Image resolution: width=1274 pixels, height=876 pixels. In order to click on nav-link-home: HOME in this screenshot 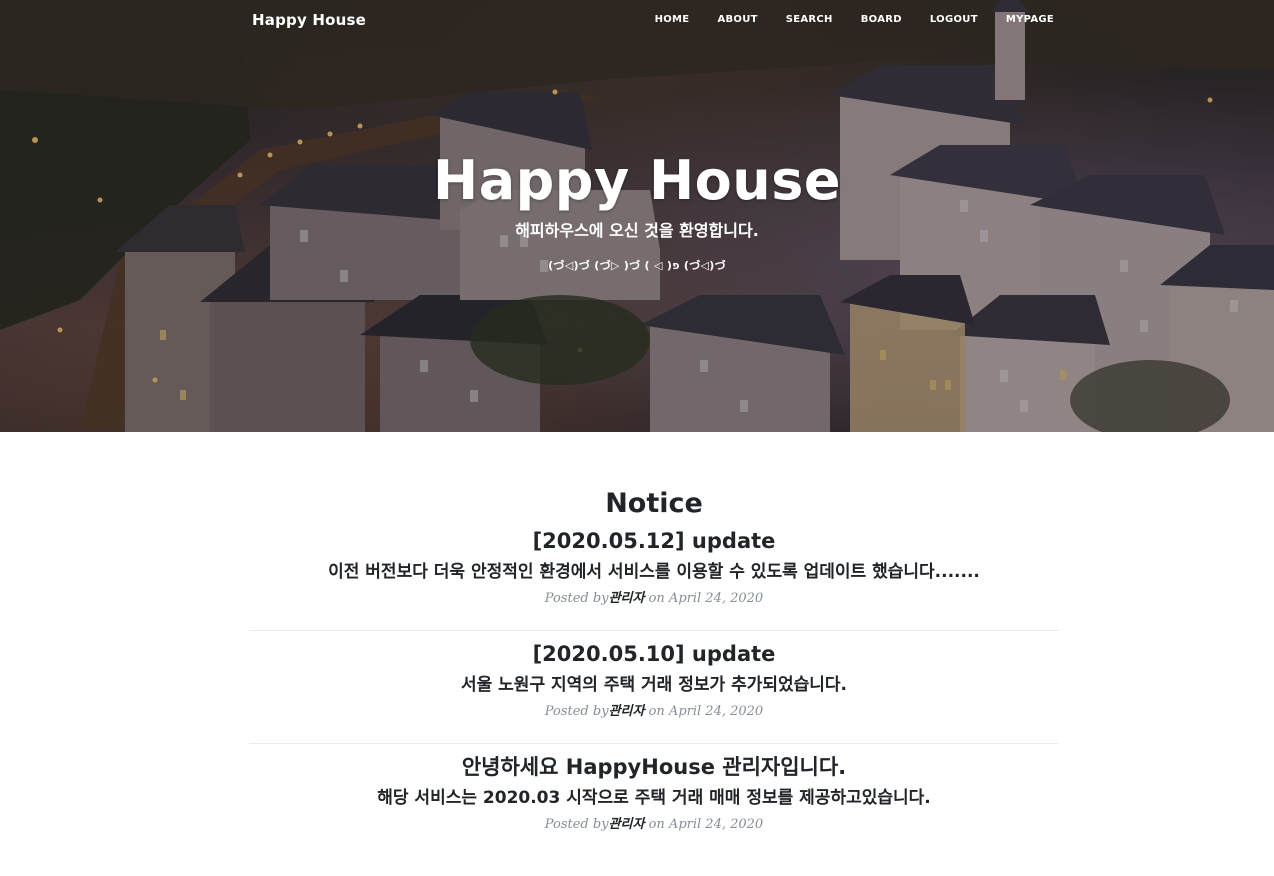, I will do `click(658, 19)`.